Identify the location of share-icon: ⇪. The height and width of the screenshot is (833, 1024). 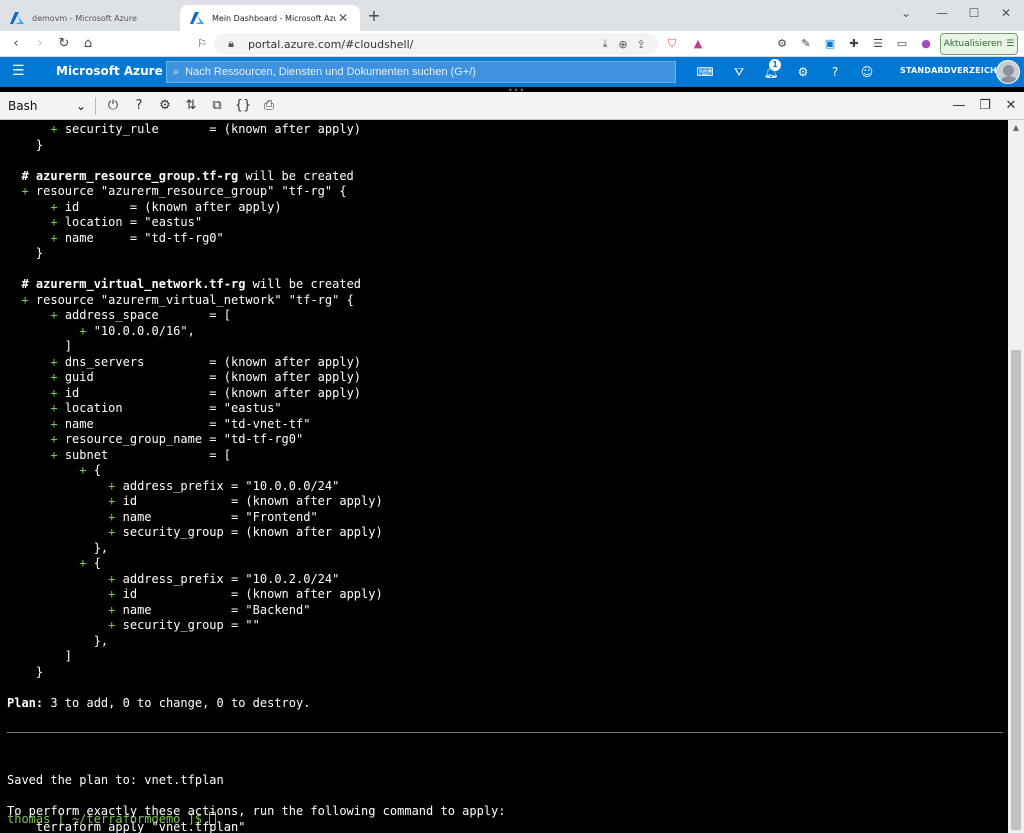
(641, 44).